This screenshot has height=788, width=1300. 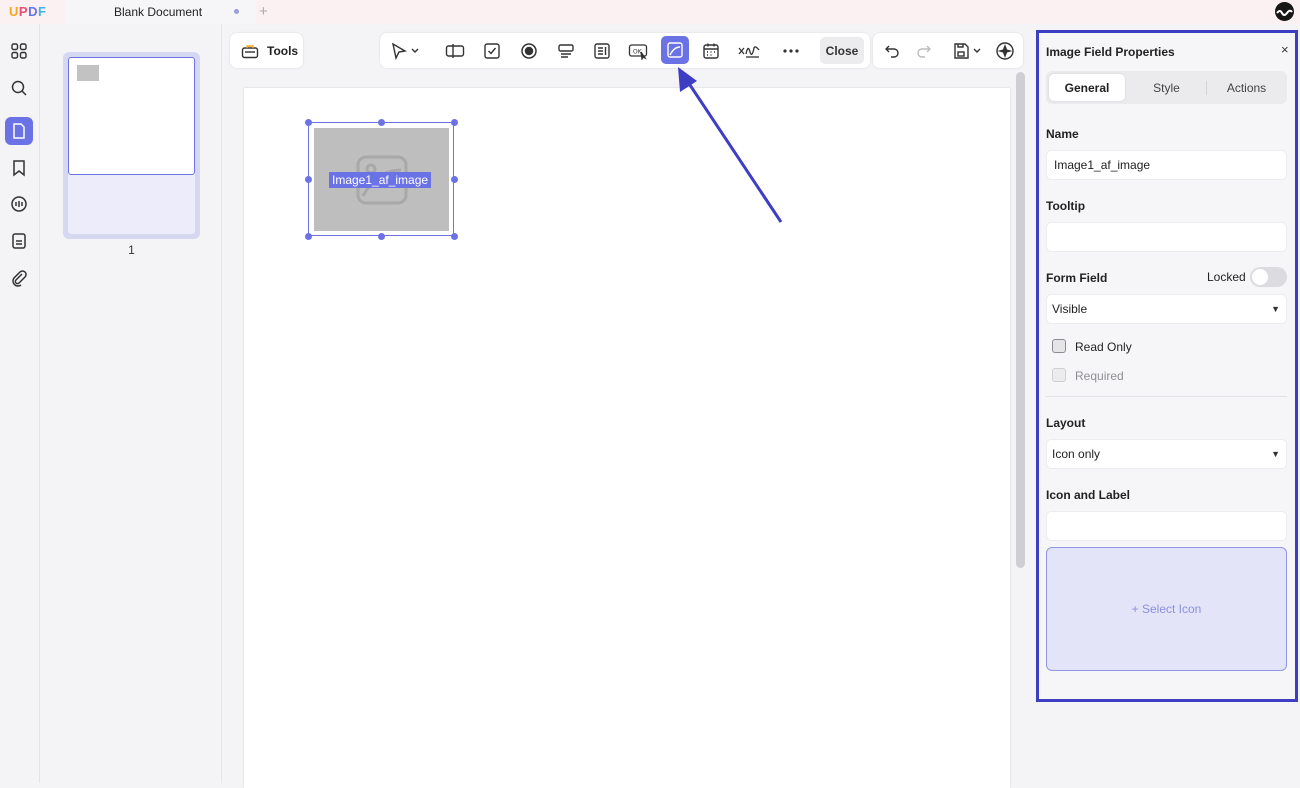 What do you see at coordinates (1062, 134) in the screenshot?
I see `name-label: Name` at bounding box center [1062, 134].